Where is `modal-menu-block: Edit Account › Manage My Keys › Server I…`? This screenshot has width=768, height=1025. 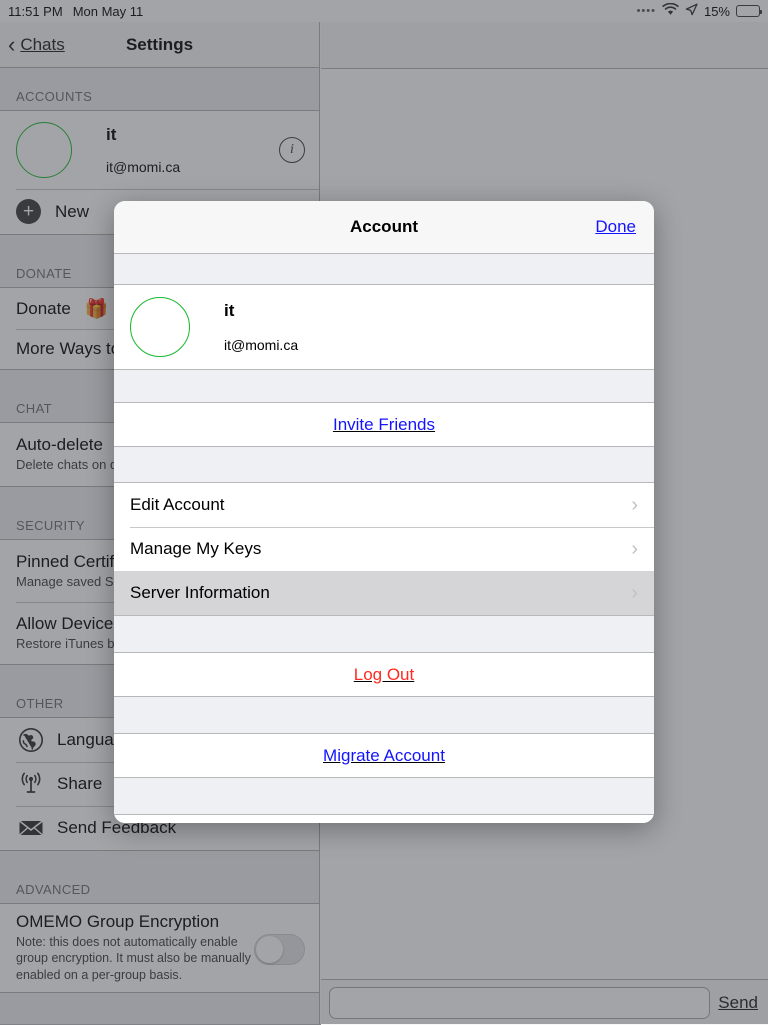 modal-menu-block: Edit Account › Manage My Keys › Server I… is located at coordinates (384, 549).